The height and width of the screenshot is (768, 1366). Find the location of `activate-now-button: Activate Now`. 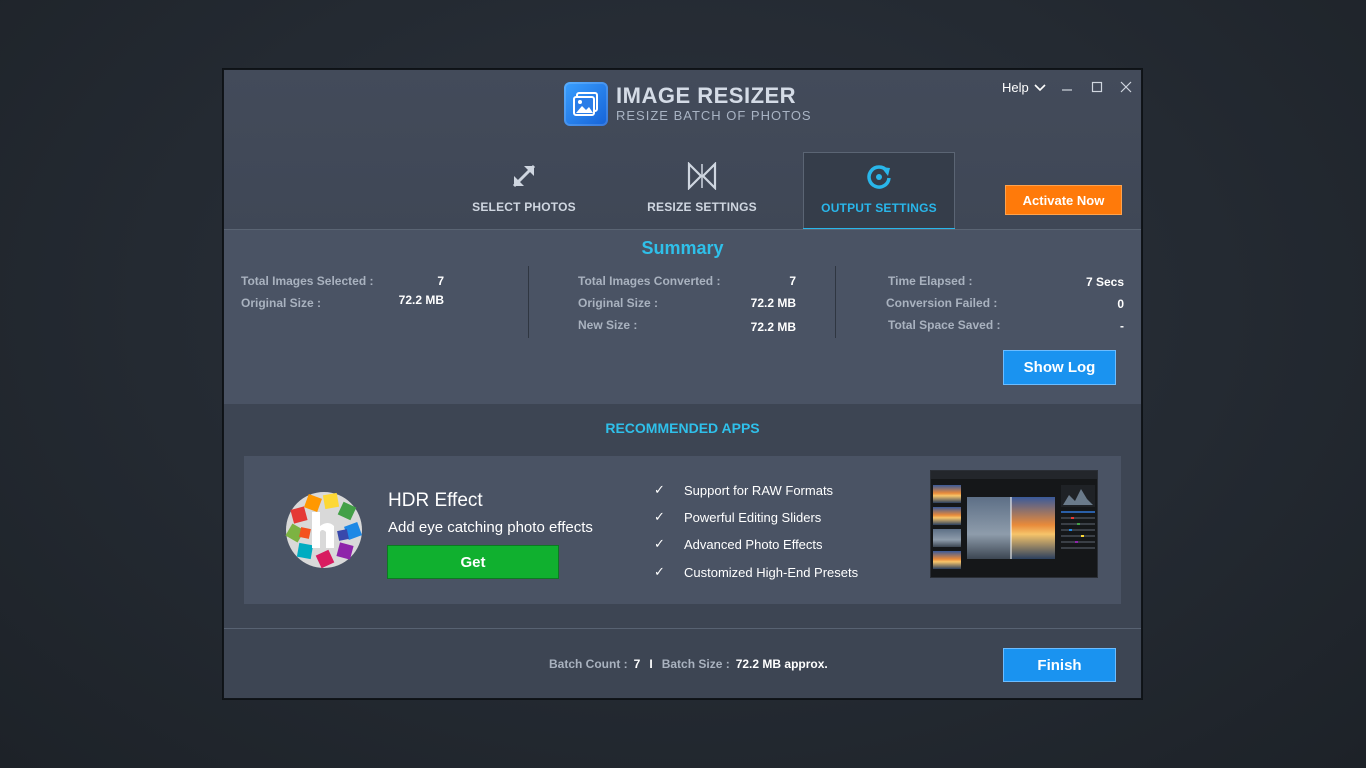

activate-now-button: Activate Now is located at coordinates (1063, 200).